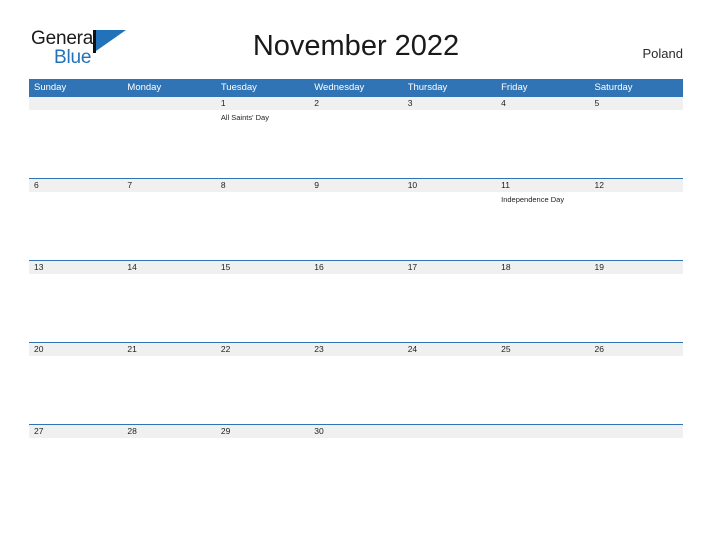  What do you see at coordinates (449, 383) in the screenshot?
I see `day-cell: 24` at bounding box center [449, 383].